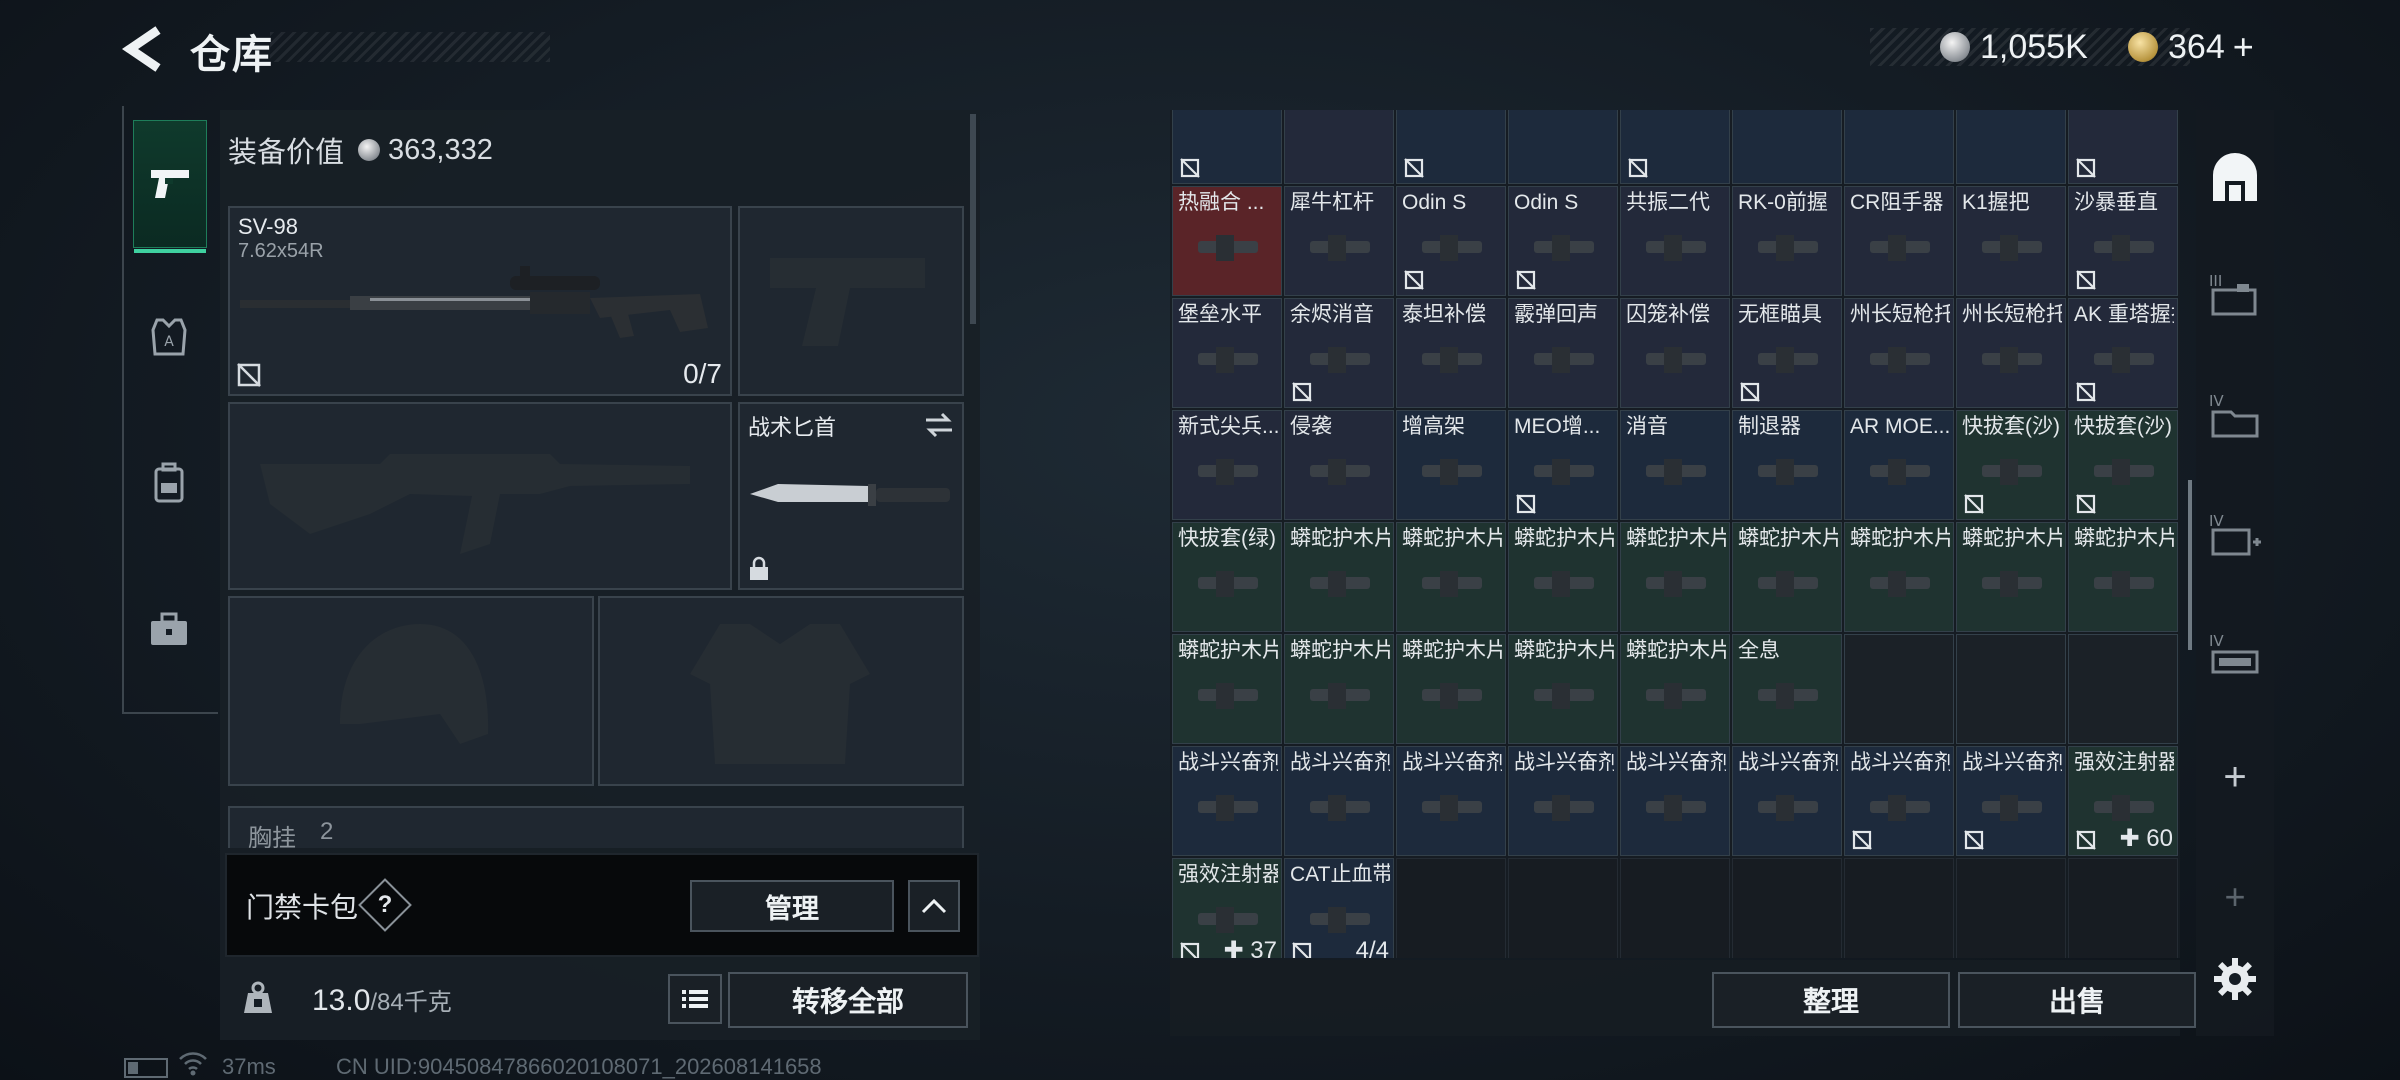 The height and width of the screenshot is (1080, 2400). I want to click on pistol-slot, so click(851, 301).